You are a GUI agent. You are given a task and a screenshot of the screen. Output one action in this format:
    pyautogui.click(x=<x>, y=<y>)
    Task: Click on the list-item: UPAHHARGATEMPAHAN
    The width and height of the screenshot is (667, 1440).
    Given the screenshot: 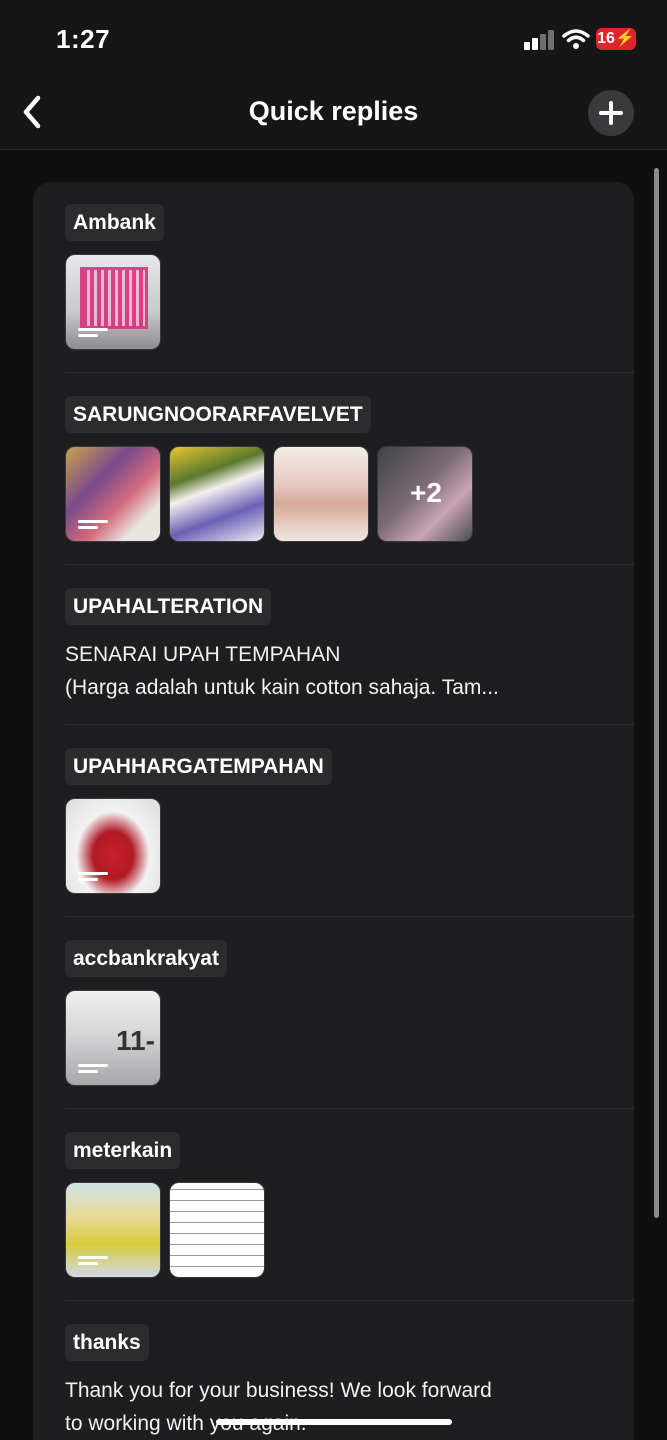 What is the action you would take?
    pyautogui.click(x=349, y=833)
    